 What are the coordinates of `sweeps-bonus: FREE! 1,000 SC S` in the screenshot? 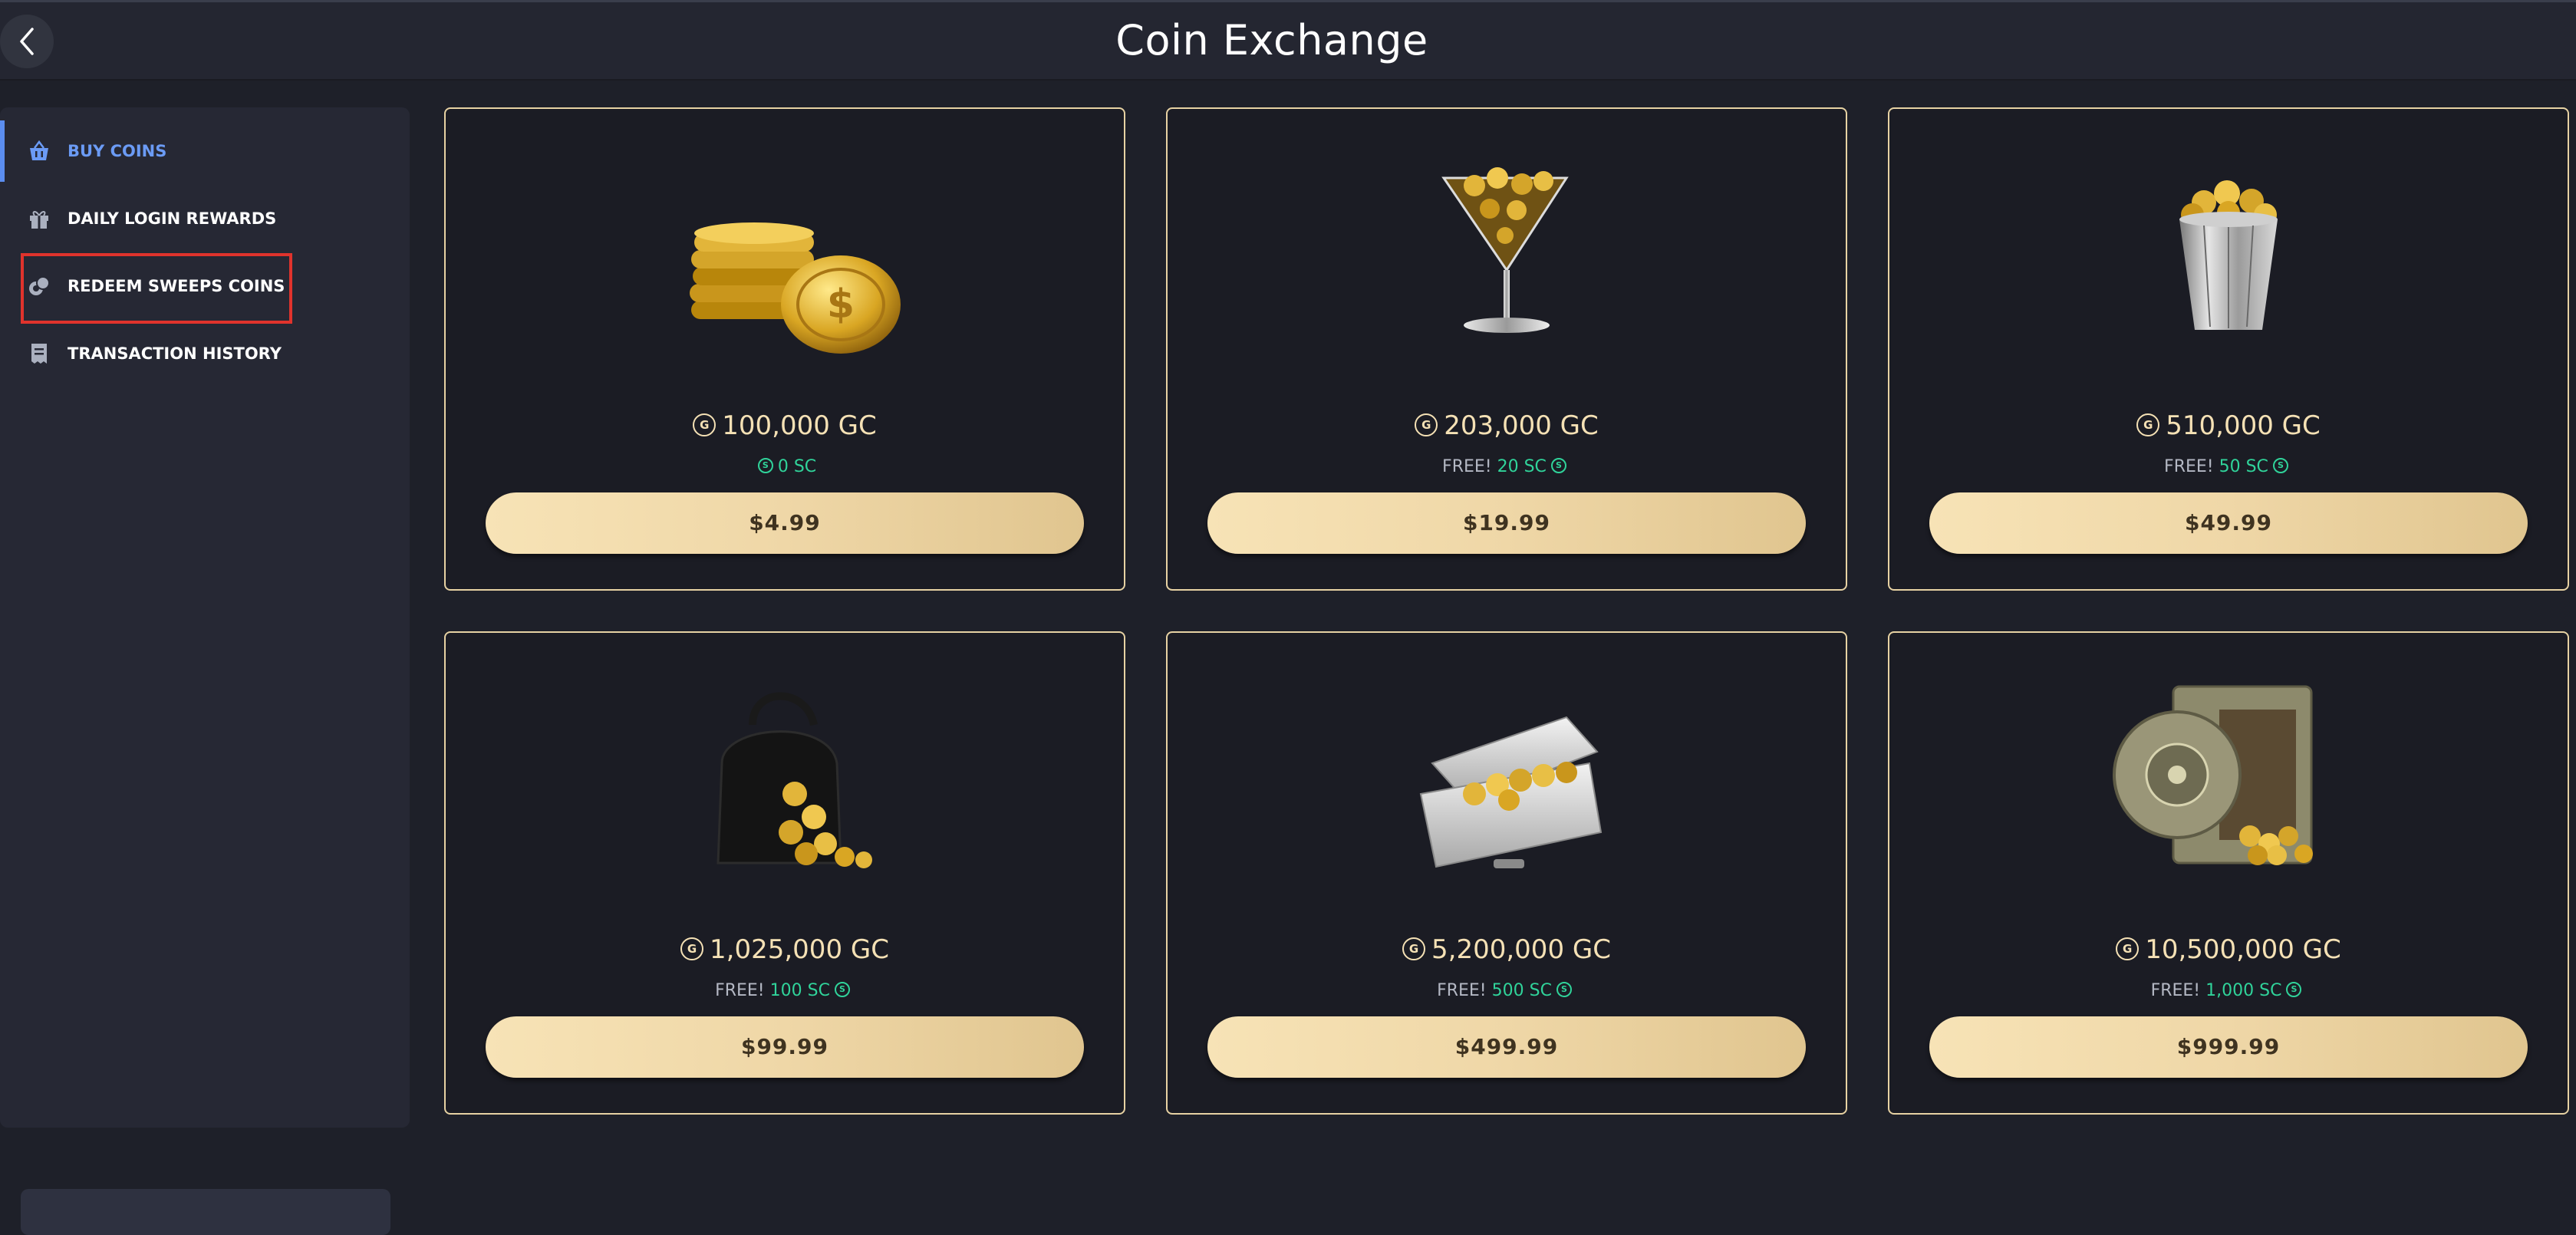 It's located at (2228, 990).